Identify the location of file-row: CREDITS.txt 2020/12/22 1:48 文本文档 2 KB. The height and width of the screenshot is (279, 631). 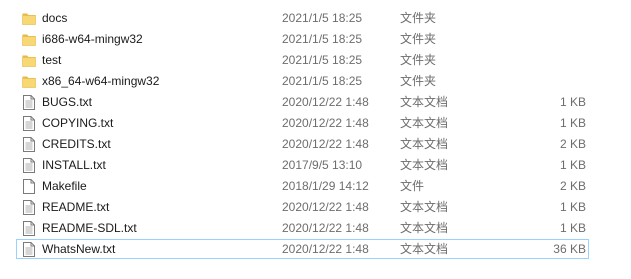
(315, 144).